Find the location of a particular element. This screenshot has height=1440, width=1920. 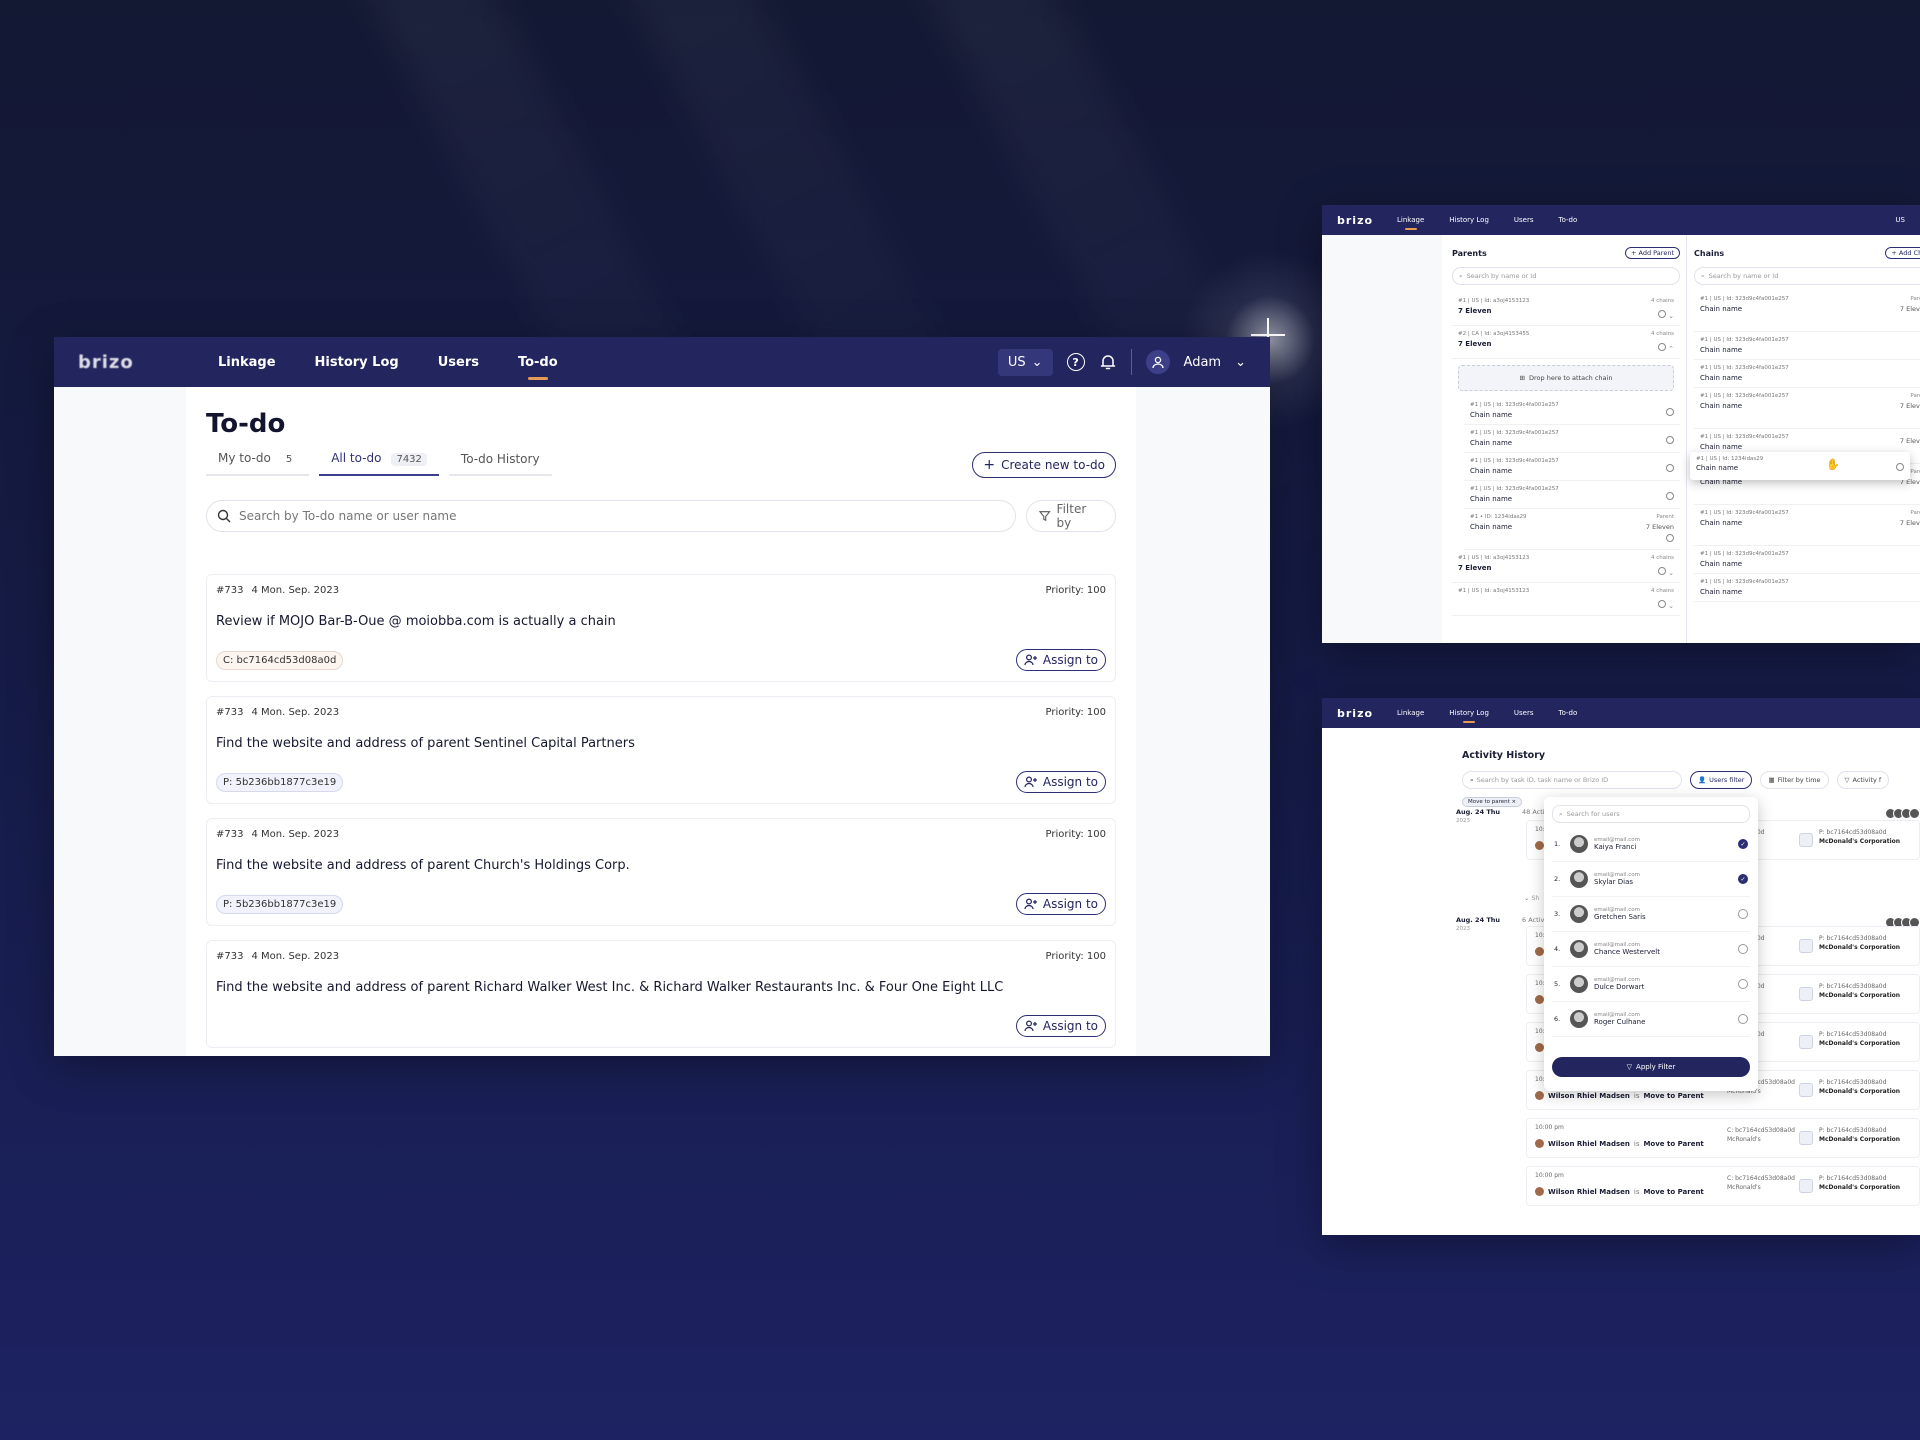

time-filter-button: ▦ Filter by time is located at coordinates (1794, 780).